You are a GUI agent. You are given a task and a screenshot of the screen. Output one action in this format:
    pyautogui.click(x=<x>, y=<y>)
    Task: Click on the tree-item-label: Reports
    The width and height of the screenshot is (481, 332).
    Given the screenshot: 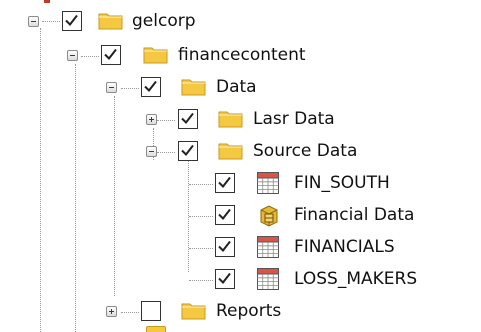 What is the action you would take?
    pyautogui.click(x=248, y=311)
    